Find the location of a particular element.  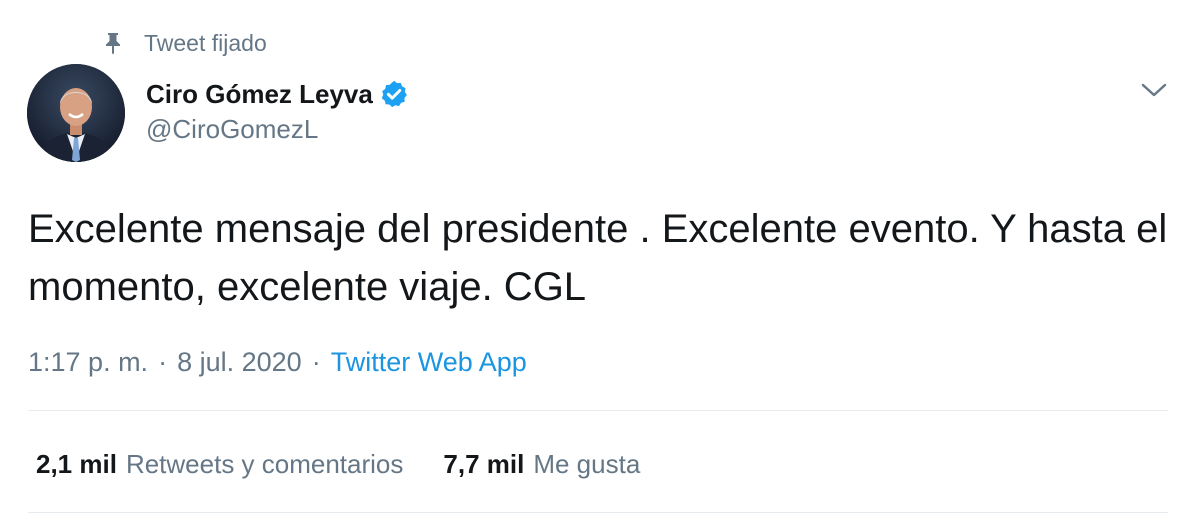

retweets-stat: 2,1 mil Retweets y comentarios is located at coordinates (219, 464).